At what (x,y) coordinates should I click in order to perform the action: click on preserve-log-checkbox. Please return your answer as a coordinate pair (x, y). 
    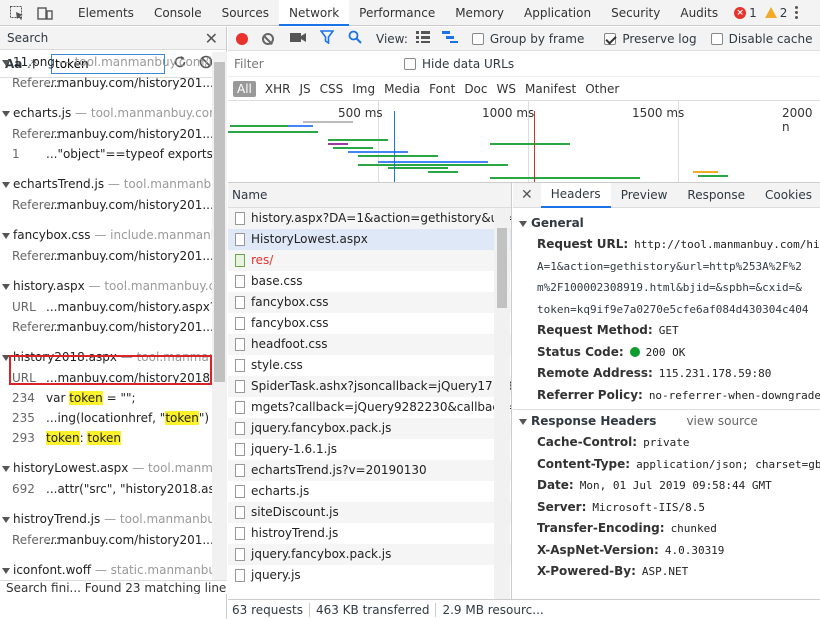
    Looking at the image, I should click on (610, 38).